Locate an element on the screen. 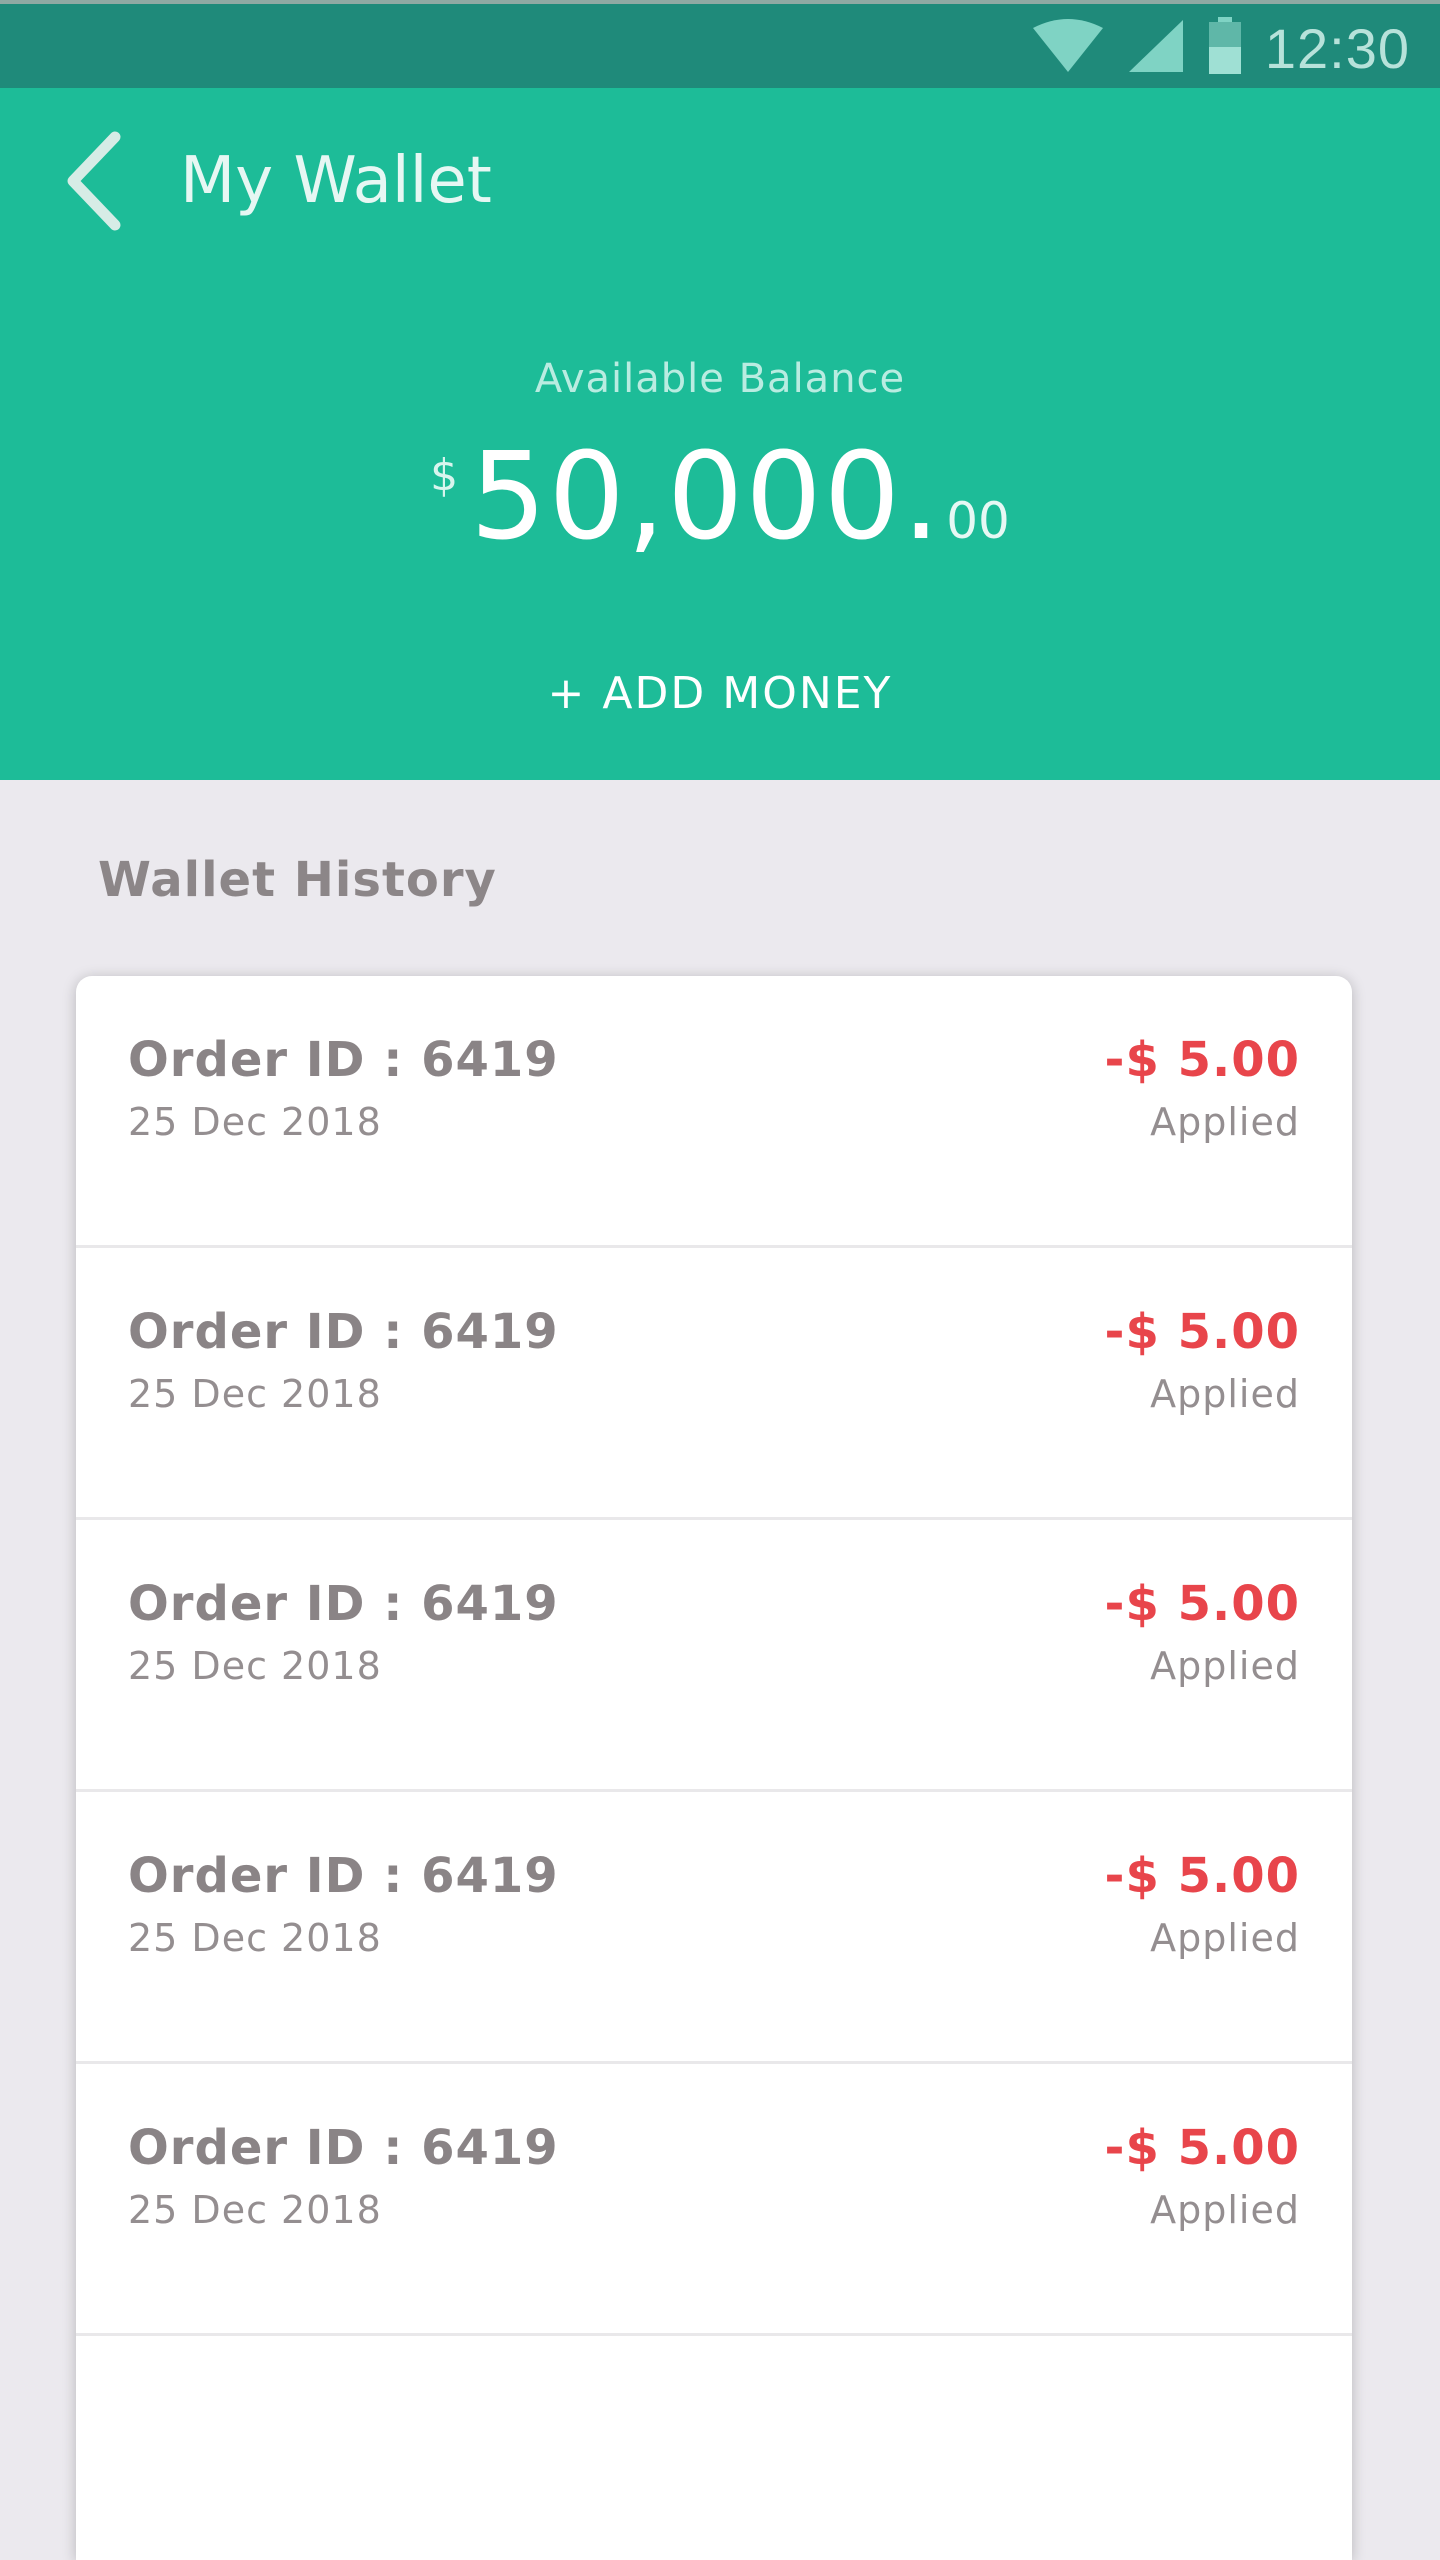  chevron-left-icon is located at coordinates (95, 183).